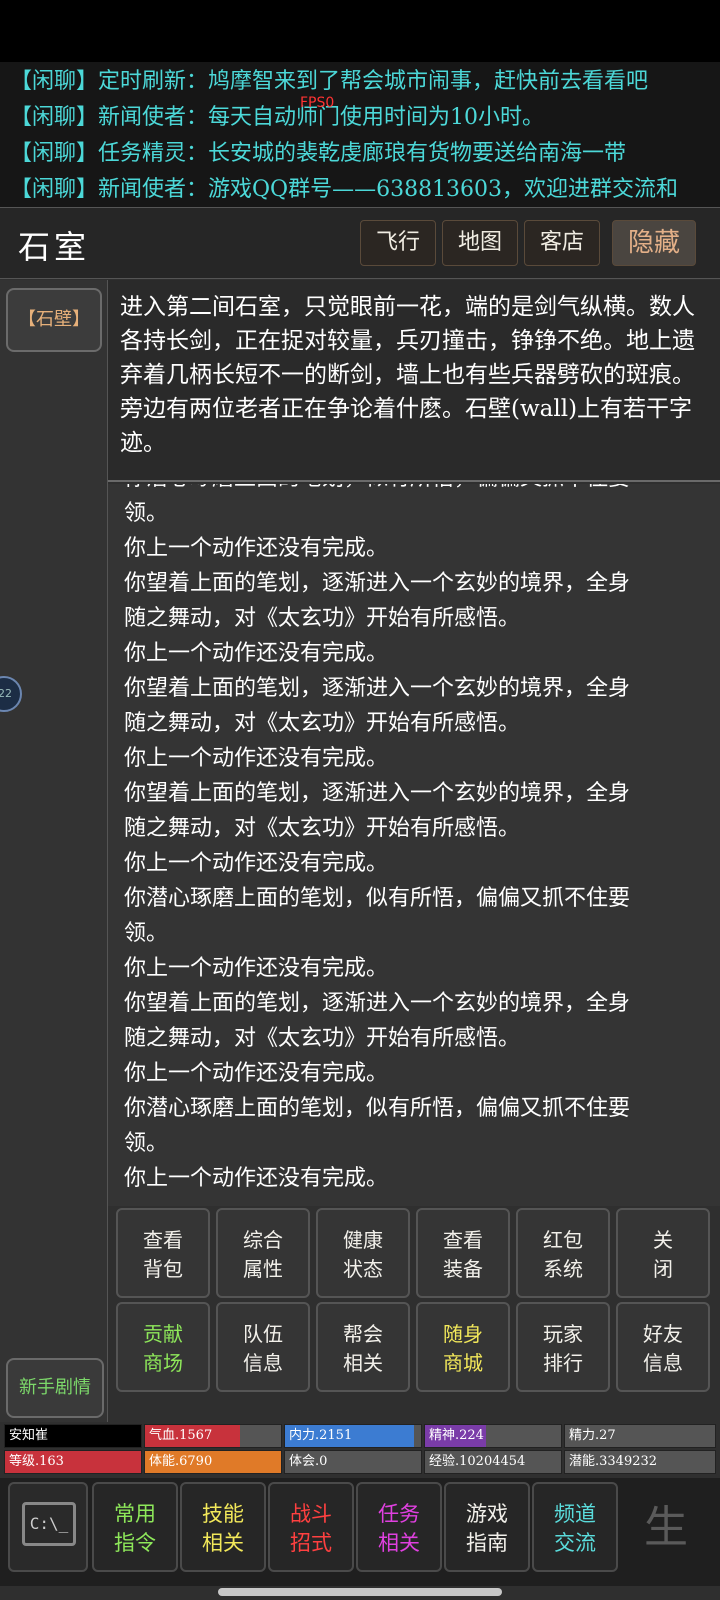 Image resolution: width=720 pixels, height=1600 pixels. What do you see at coordinates (563, 1334) in the screenshot?
I see `button-label: 玩家` at bounding box center [563, 1334].